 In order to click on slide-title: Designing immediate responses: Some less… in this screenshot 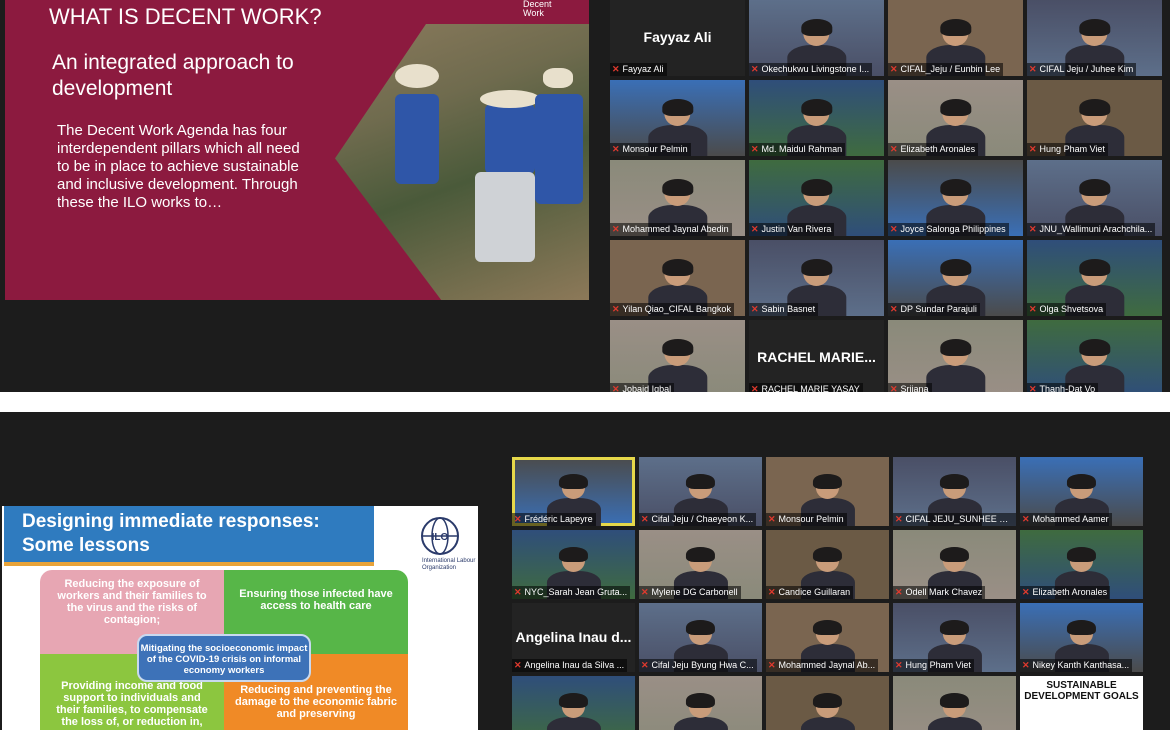, I will do `click(189, 536)`.